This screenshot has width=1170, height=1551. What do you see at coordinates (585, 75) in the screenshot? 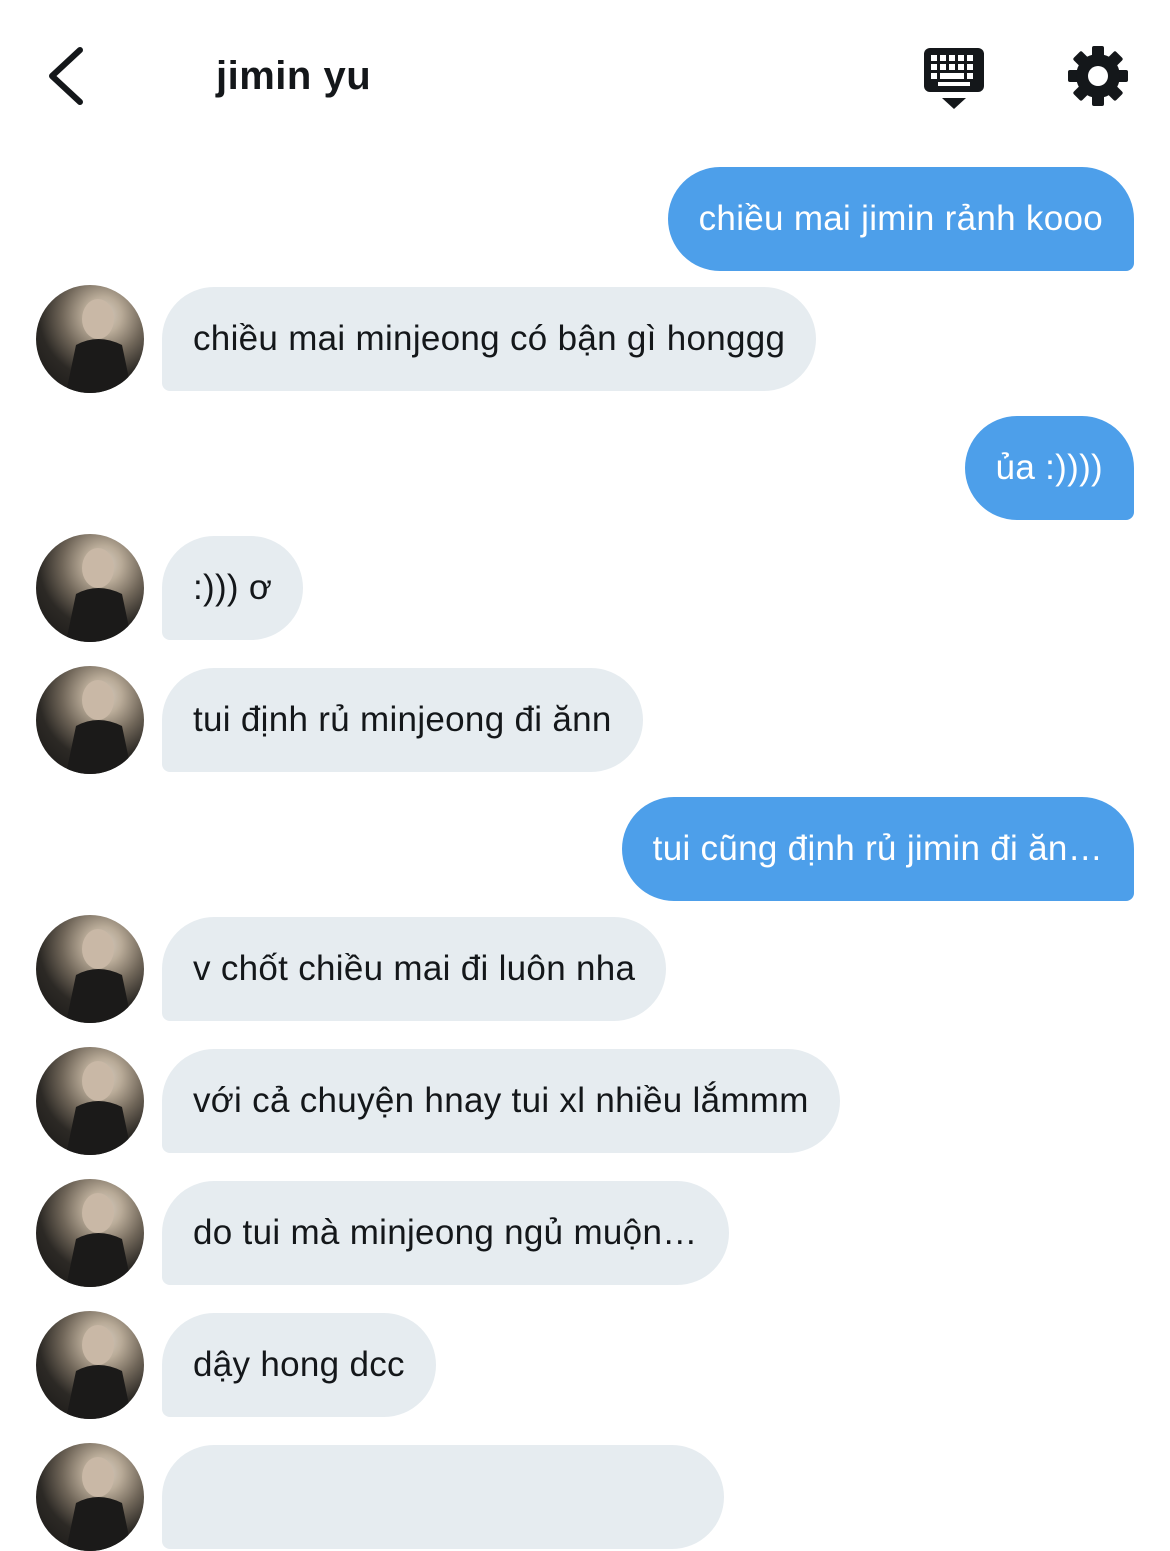
I see `conversation-header: jimin yu` at bounding box center [585, 75].